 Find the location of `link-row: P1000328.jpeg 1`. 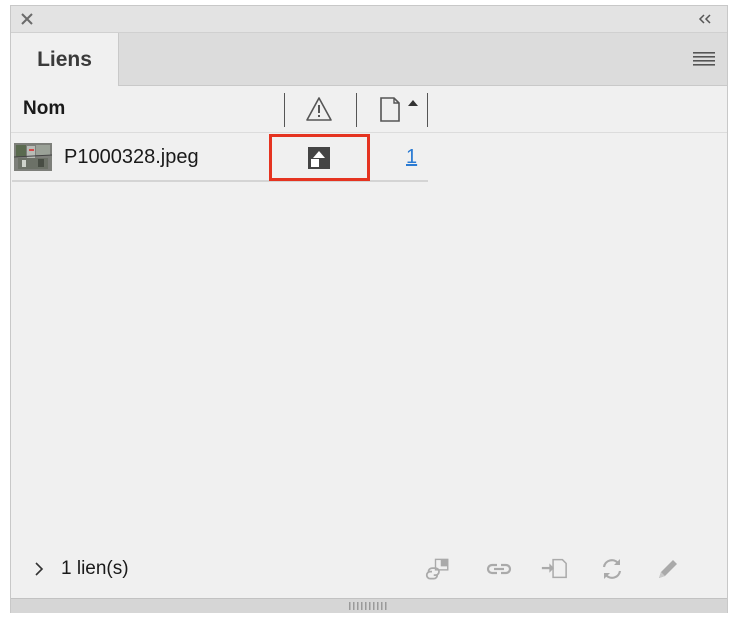

link-row: P1000328.jpeg 1 is located at coordinates (220, 158).